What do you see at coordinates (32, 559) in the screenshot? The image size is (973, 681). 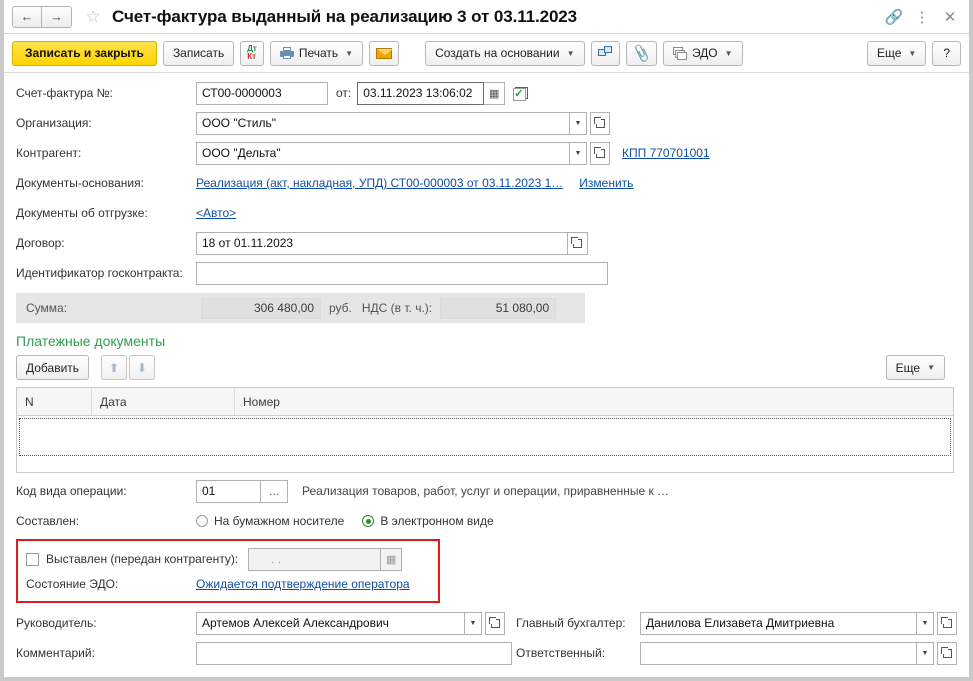 I see `issued-checkbox` at bounding box center [32, 559].